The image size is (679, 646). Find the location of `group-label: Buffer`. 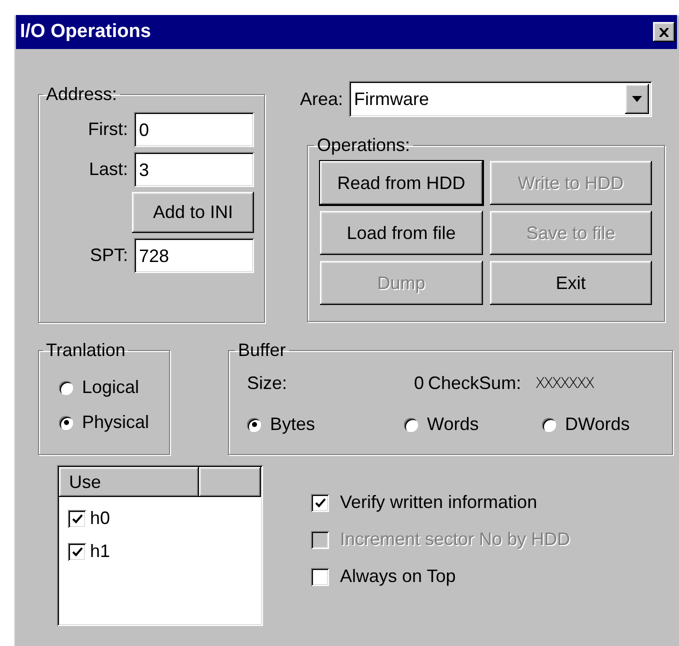

group-label: Buffer is located at coordinates (262, 350).